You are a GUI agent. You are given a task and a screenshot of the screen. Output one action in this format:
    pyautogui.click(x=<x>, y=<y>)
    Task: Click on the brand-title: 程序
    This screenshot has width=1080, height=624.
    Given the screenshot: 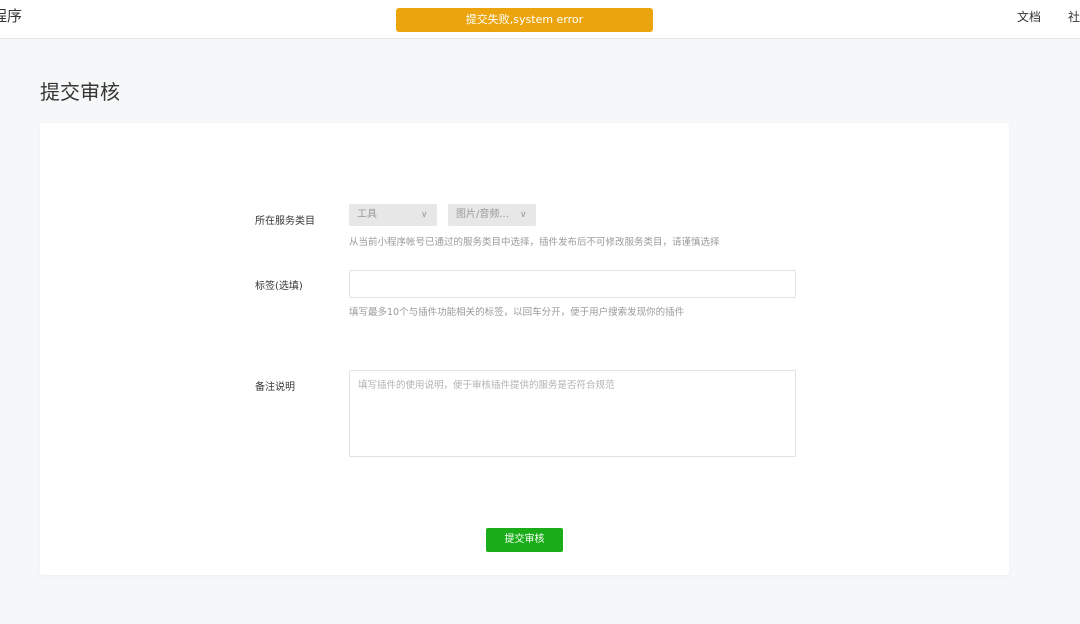 What is the action you would take?
    pyautogui.click(x=11, y=15)
    